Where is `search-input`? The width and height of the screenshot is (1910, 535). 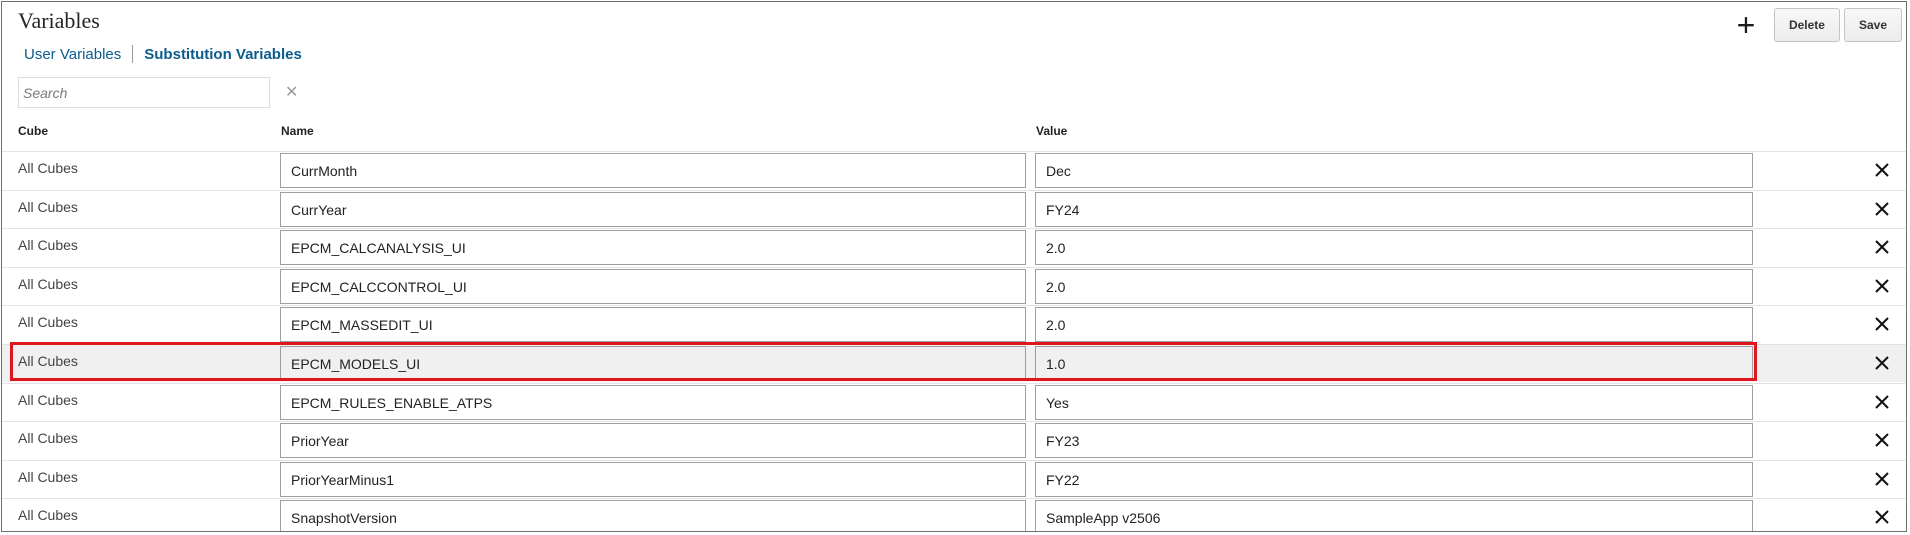 search-input is located at coordinates (143, 92).